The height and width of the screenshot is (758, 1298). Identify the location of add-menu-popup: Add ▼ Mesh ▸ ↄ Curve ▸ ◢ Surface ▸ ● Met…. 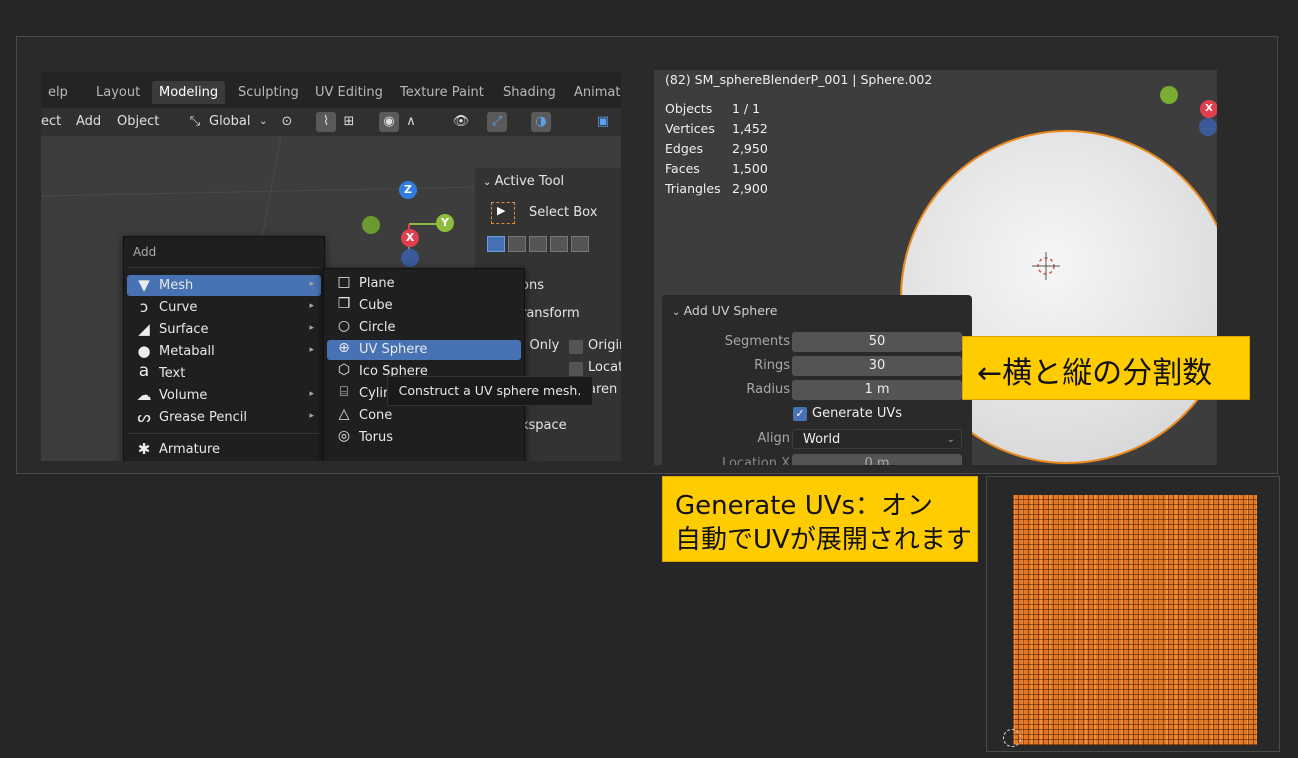
(224, 348).